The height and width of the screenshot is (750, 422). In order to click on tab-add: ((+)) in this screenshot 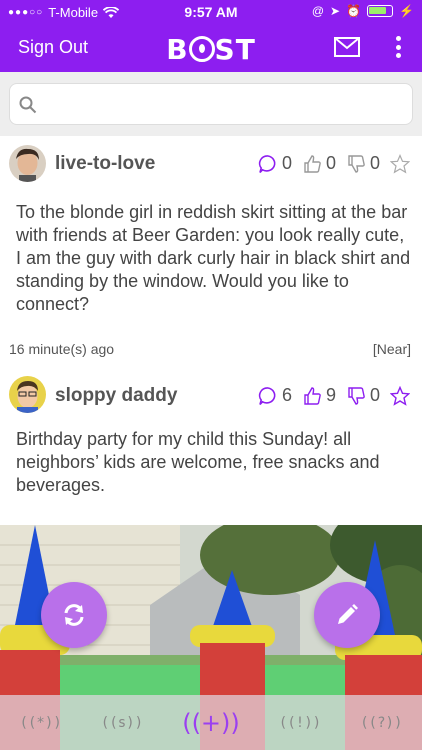, I will do `click(211, 723)`.